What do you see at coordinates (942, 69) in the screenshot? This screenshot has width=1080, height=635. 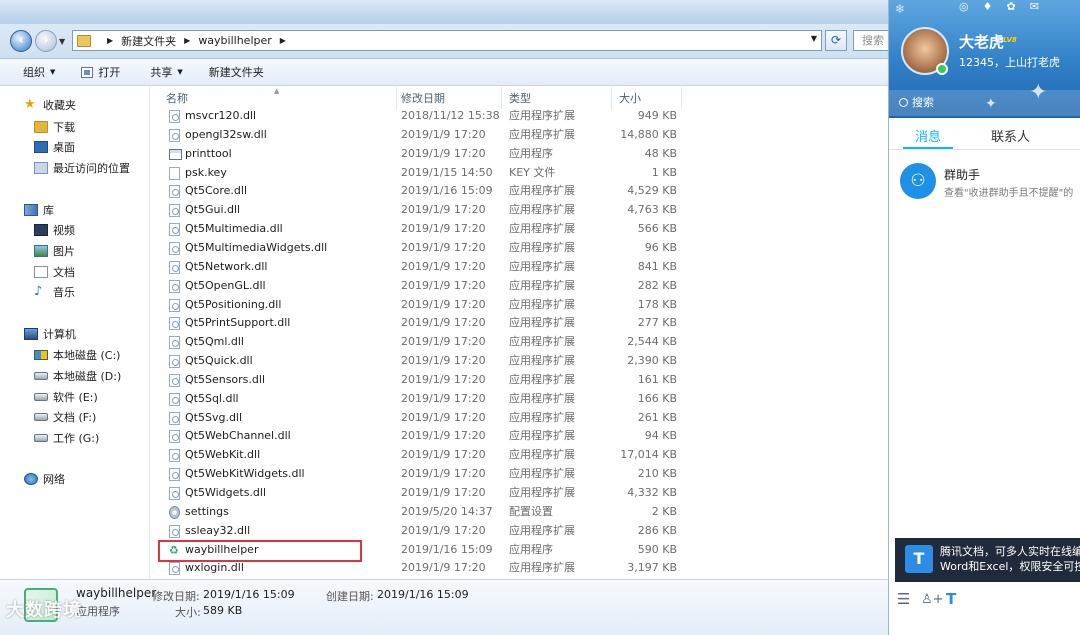 I see `online-status-icon` at bounding box center [942, 69].